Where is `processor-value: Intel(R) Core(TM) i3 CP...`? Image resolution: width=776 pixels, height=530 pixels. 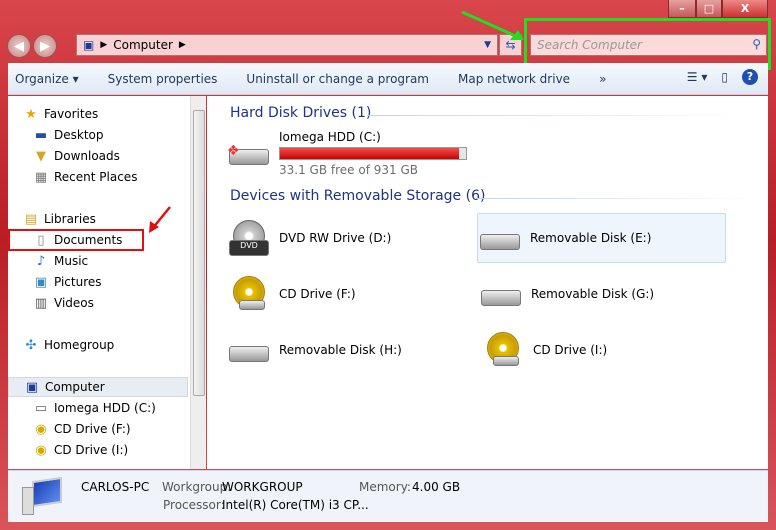
processor-value: Intel(R) Core(TM) i3 CP... is located at coordinates (295, 505).